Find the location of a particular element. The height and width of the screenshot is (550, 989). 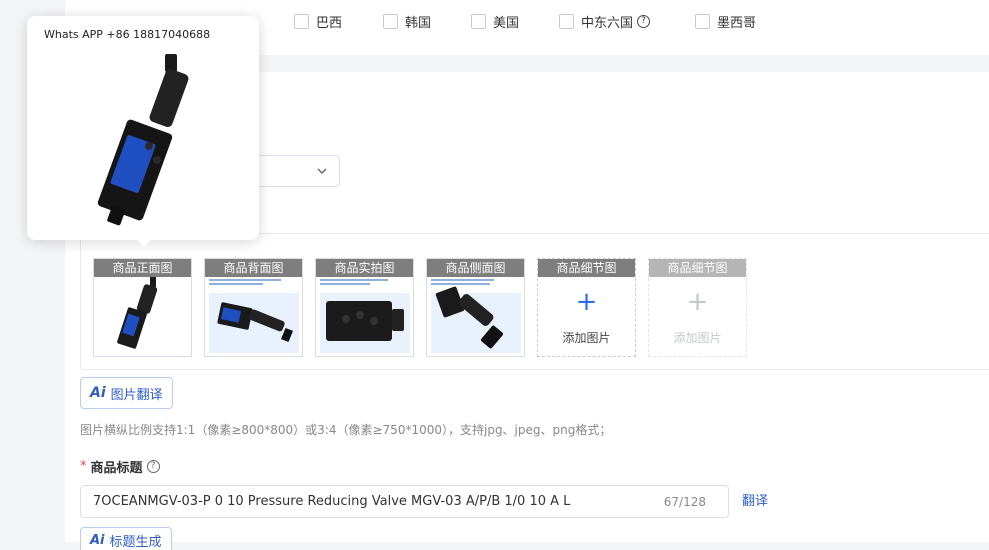

required-mark: * is located at coordinates (83, 466).